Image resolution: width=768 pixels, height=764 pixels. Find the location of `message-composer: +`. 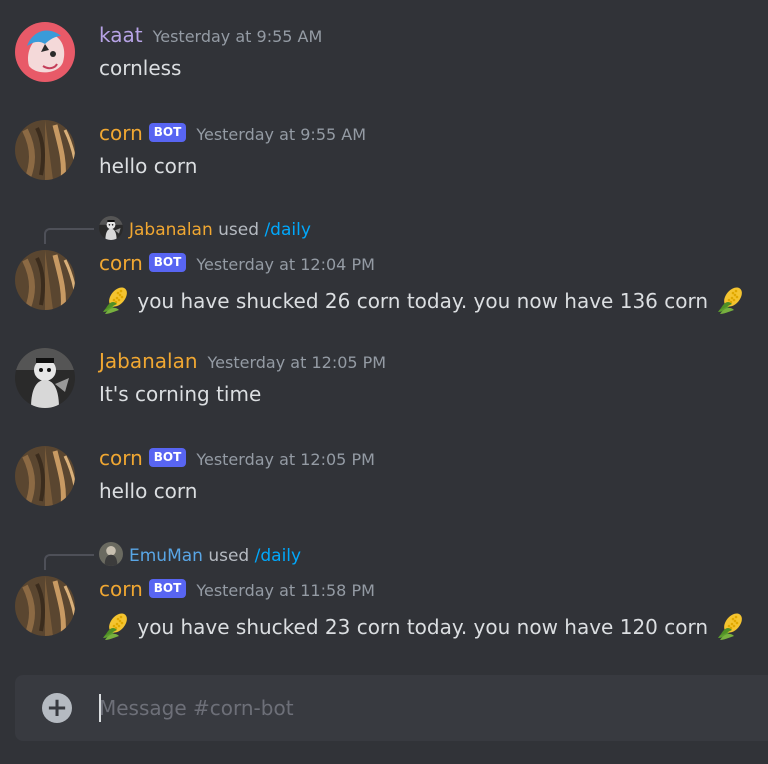

message-composer: + is located at coordinates (391, 708).